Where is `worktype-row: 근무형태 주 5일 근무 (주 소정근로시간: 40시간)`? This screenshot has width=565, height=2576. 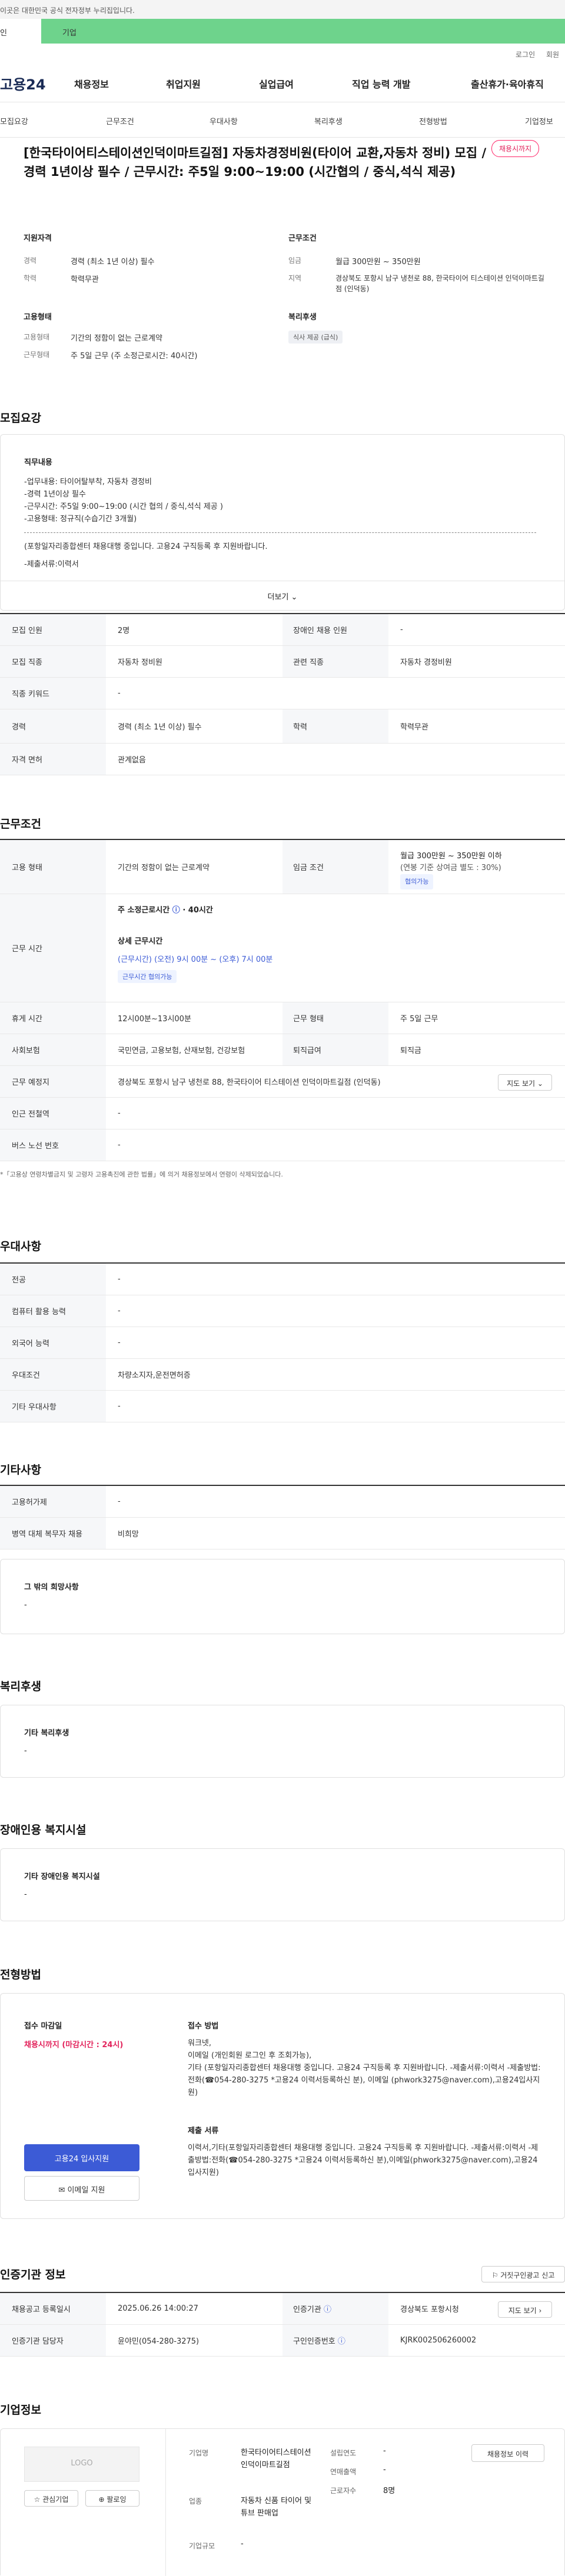
worktype-row: 근무형태 주 5일 근무 (주 소정근로시간: 40시간) is located at coordinates (111, 356).